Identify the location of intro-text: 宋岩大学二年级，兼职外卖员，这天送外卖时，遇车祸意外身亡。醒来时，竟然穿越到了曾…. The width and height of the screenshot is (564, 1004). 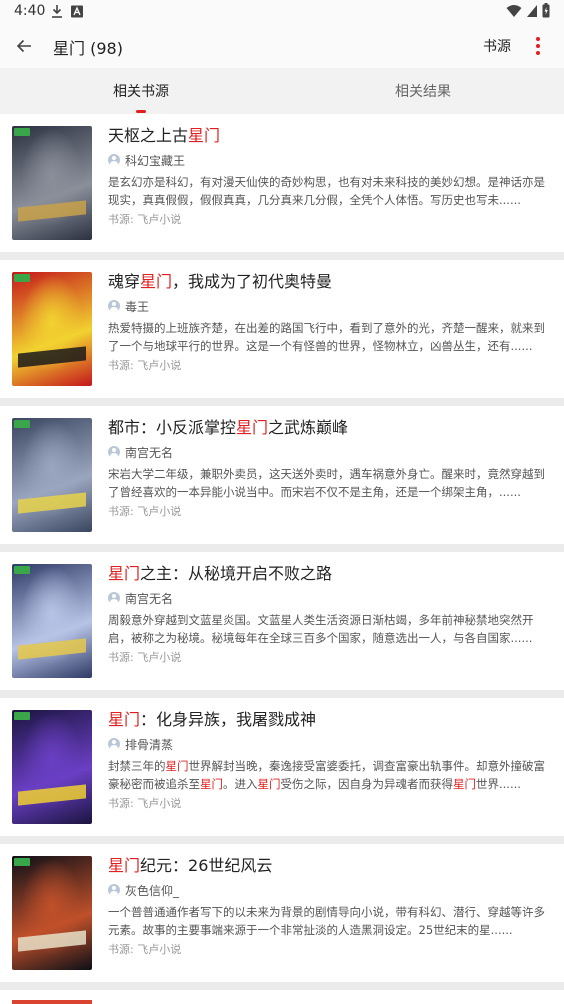
(326, 483).